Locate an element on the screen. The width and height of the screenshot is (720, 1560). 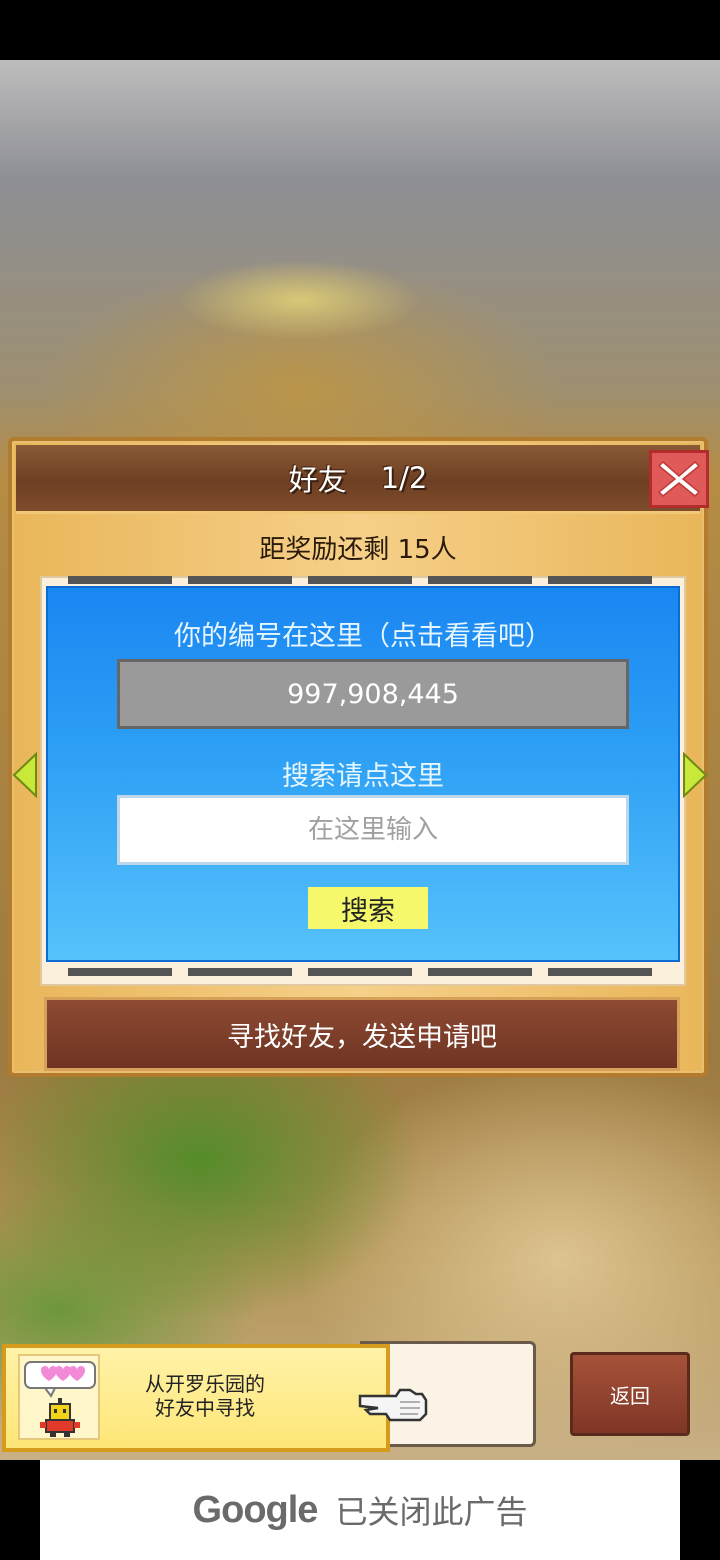
close-icon is located at coordinates (679, 479).